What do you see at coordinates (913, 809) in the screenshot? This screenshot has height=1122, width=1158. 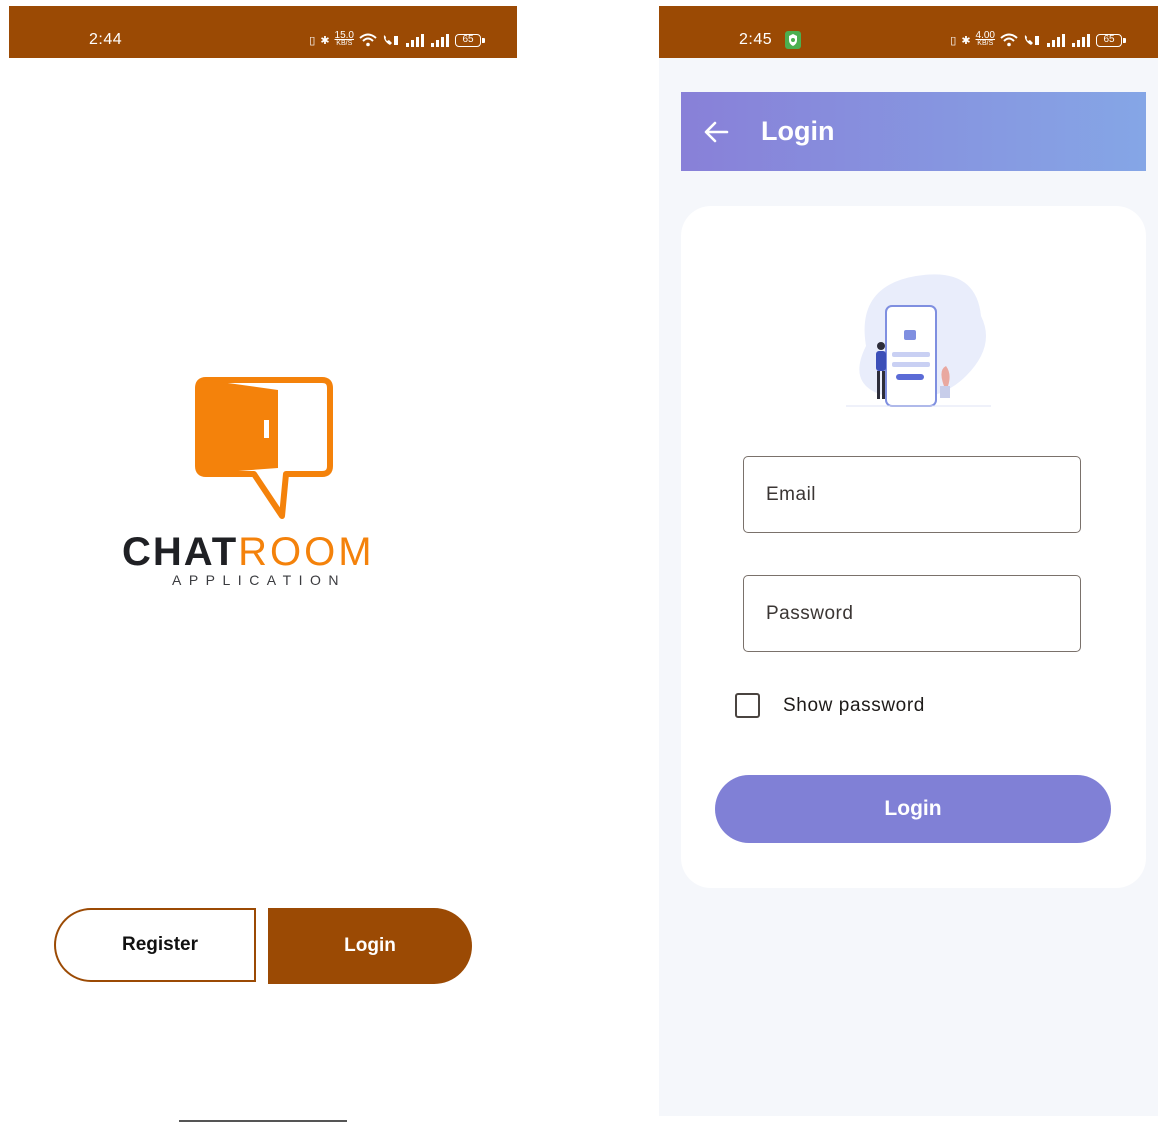 I see `login-submit-button: Login` at bounding box center [913, 809].